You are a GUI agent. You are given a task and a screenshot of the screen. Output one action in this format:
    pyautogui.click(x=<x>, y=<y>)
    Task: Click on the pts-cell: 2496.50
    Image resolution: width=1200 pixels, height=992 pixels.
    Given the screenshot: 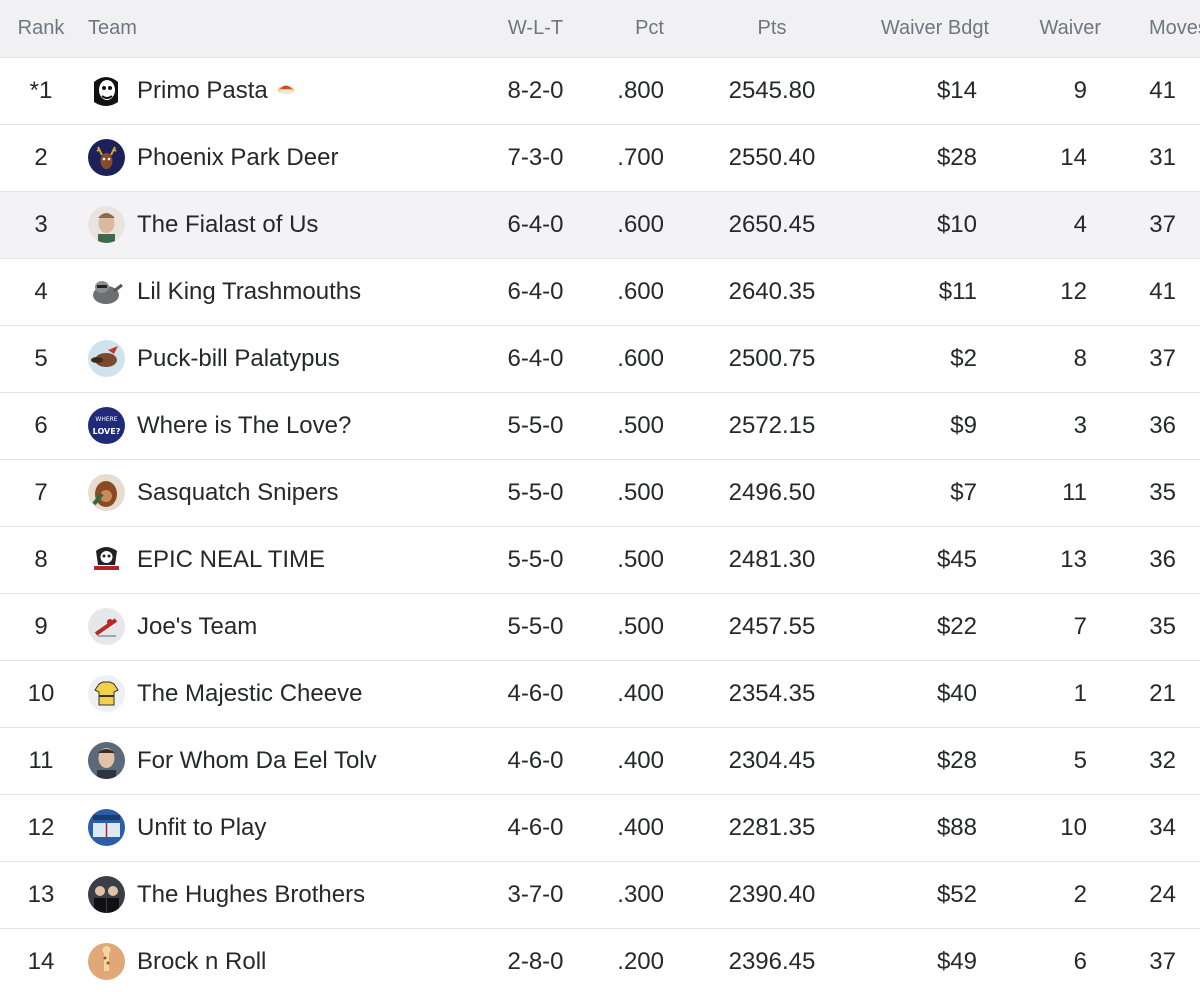 What is the action you would take?
    pyautogui.click(x=772, y=492)
    